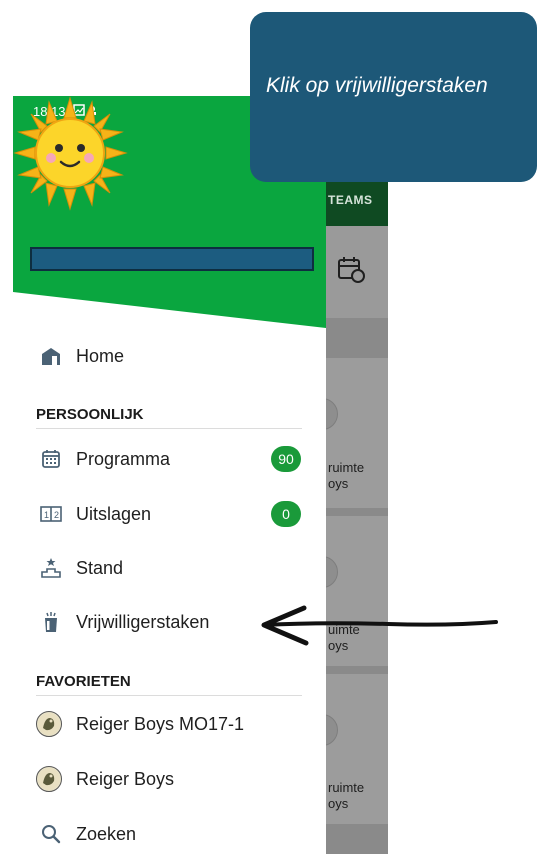 The image size is (537, 854). I want to click on menu-item-home: Home, so click(163, 356).